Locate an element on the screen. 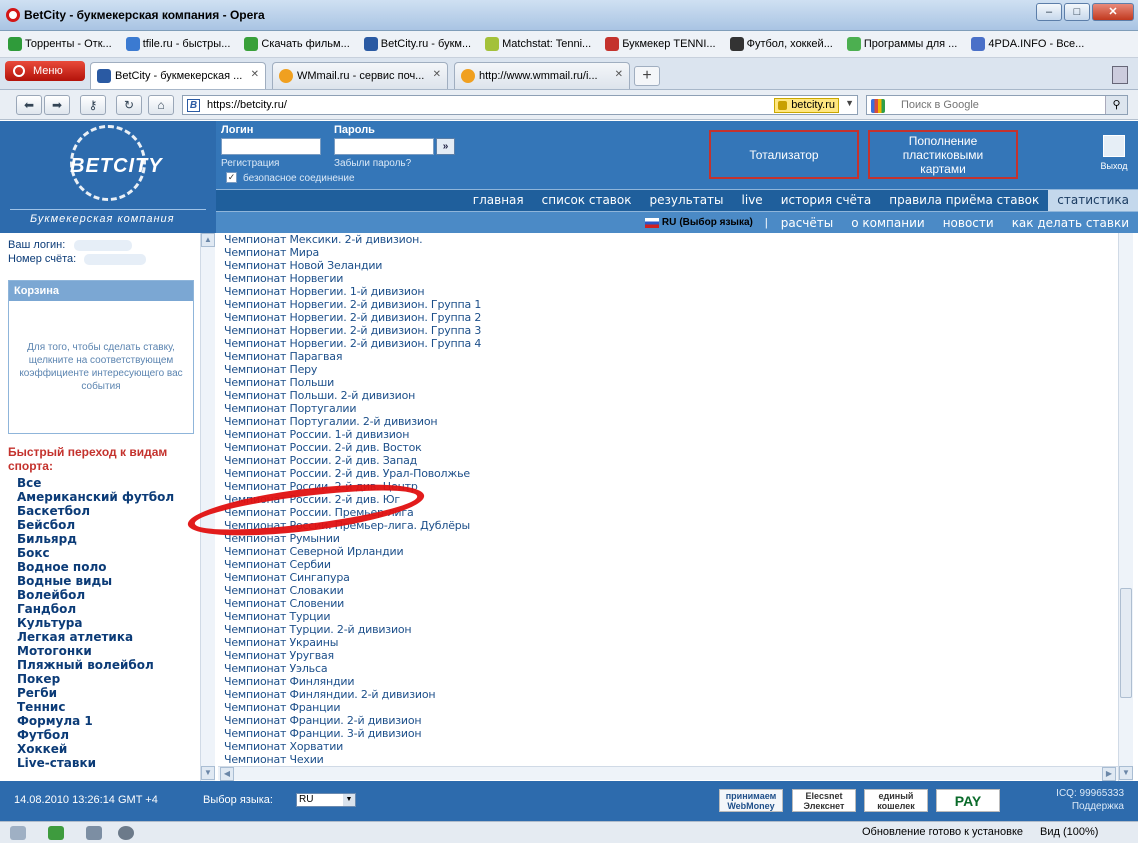  sport-link: Американский футбол is located at coordinates (95, 497).